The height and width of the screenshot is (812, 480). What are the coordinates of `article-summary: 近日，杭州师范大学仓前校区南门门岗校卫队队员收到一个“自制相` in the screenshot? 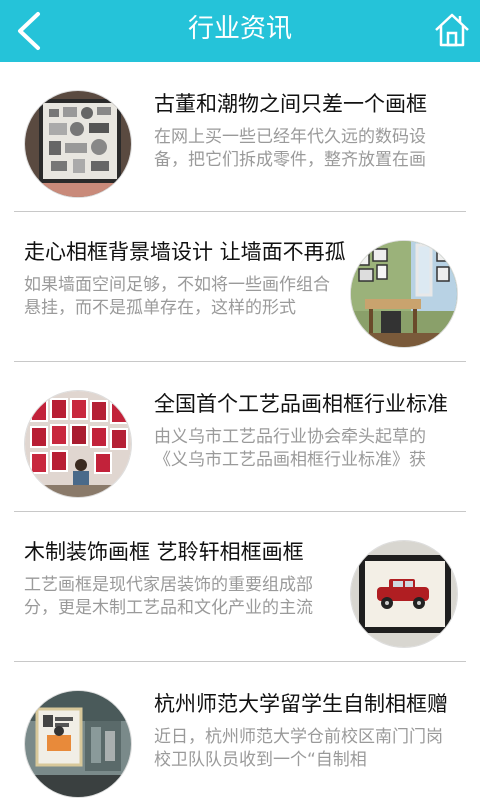 It's located at (298, 748).